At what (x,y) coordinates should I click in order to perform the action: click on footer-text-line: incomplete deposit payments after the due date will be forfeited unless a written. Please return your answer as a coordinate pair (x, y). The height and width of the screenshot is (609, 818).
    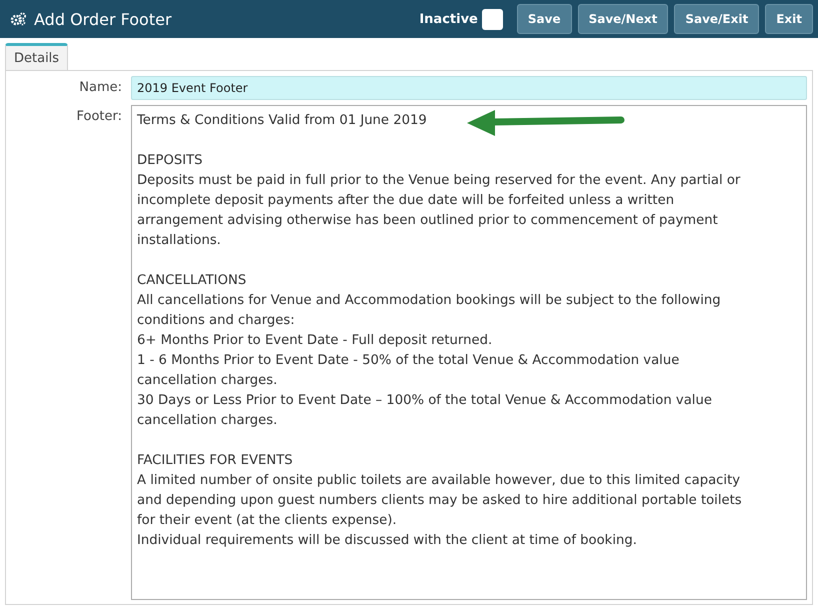
    Looking at the image, I should click on (405, 201).